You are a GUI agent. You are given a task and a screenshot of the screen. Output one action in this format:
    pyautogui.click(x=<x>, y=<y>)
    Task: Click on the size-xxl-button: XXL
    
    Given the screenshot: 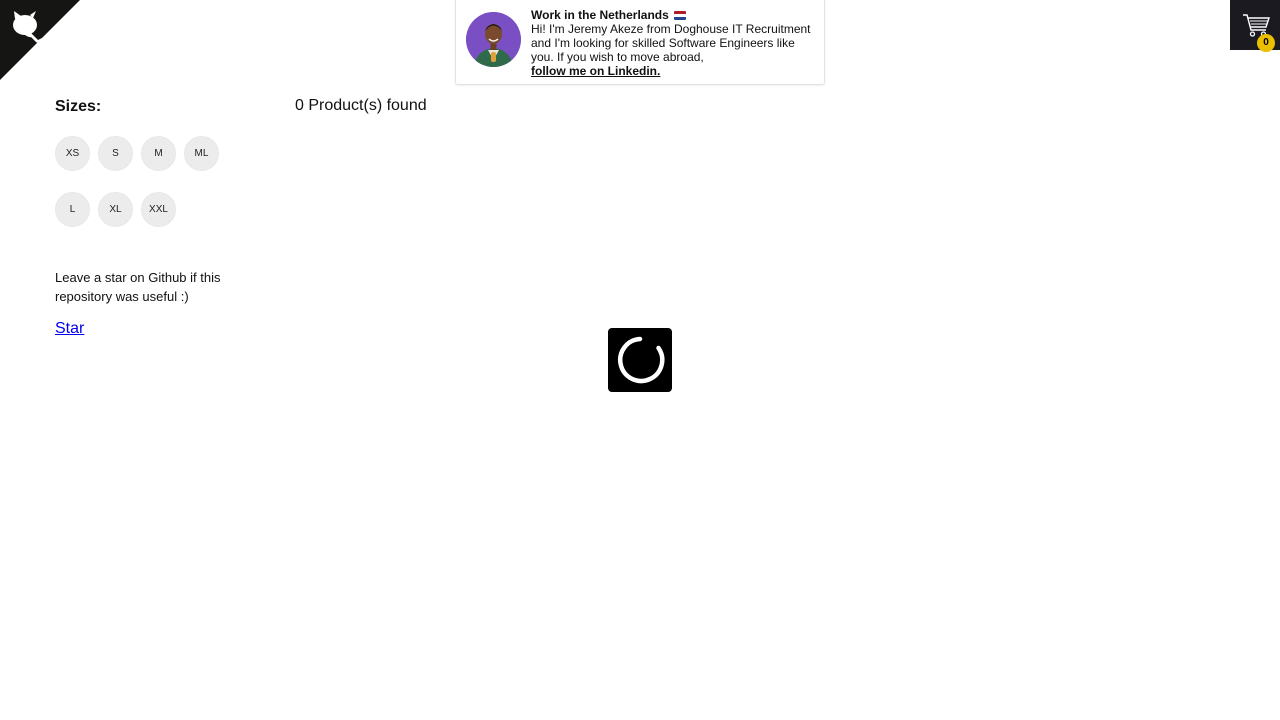 What is the action you would take?
    pyautogui.click(x=158, y=209)
    